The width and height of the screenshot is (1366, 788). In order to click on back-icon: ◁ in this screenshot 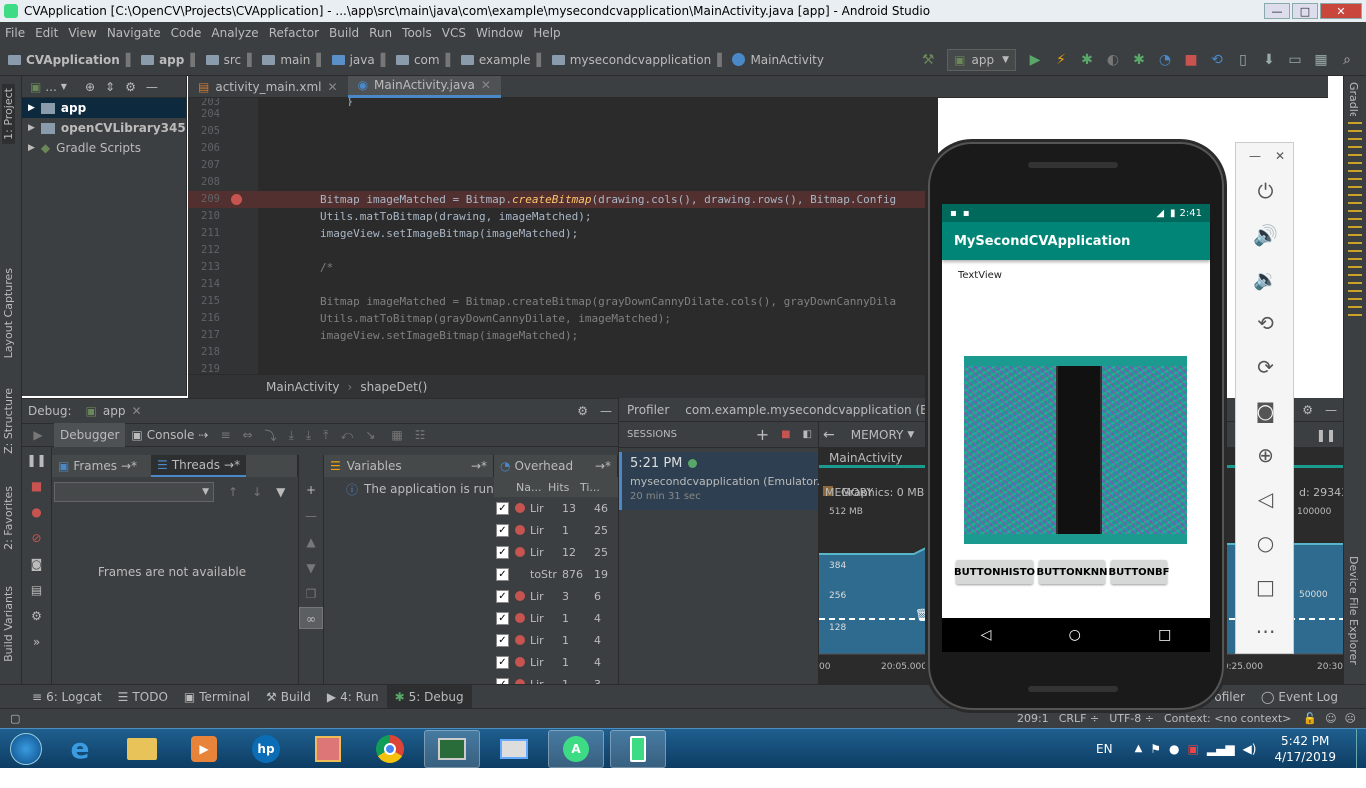, I will do `click(1265, 499)`.